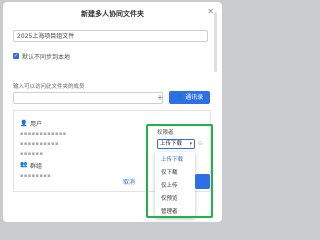  What do you see at coordinates (215, 42) in the screenshot?
I see `scrollbar` at bounding box center [215, 42].